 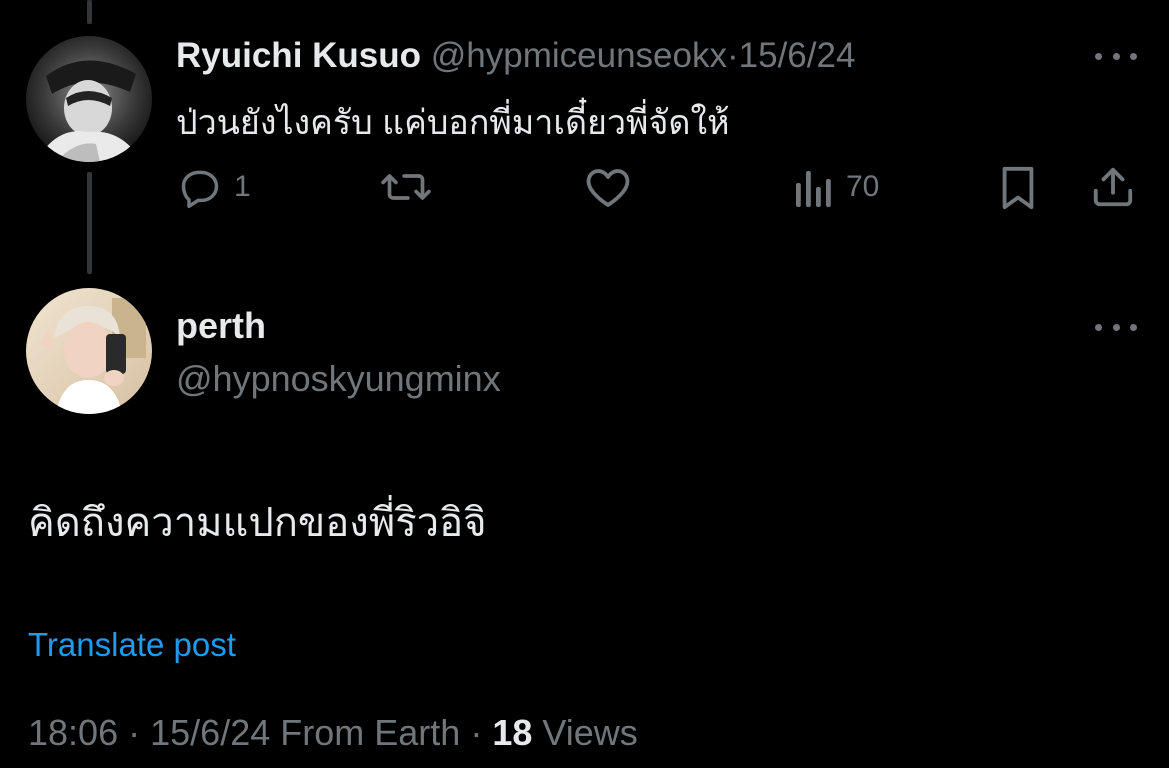 What do you see at coordinates (242, 186) in the screenshot?
I see `reply-count: 1` at bounding box center [242, 186].